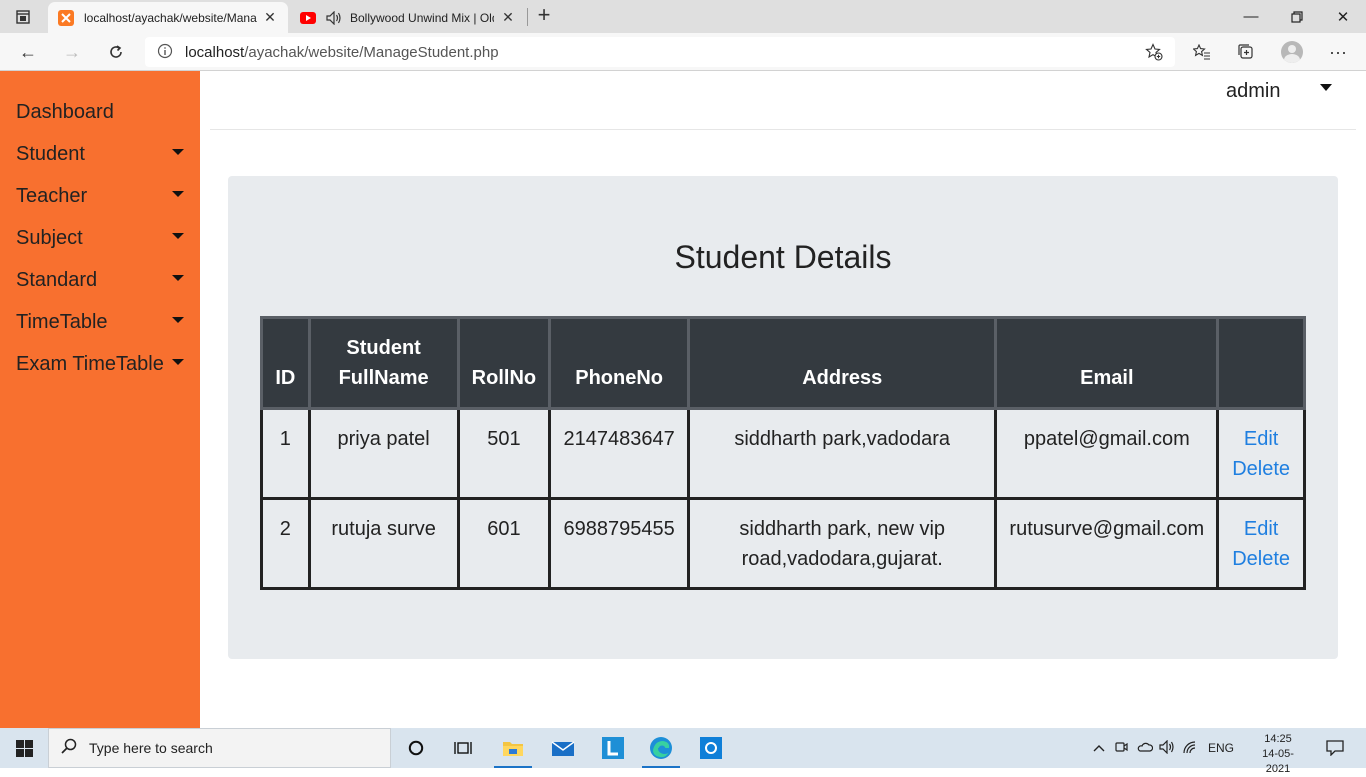 This screenshot has width=1366, height=777. I want to click on cell-fullname: priya patel, so click(383, 453).